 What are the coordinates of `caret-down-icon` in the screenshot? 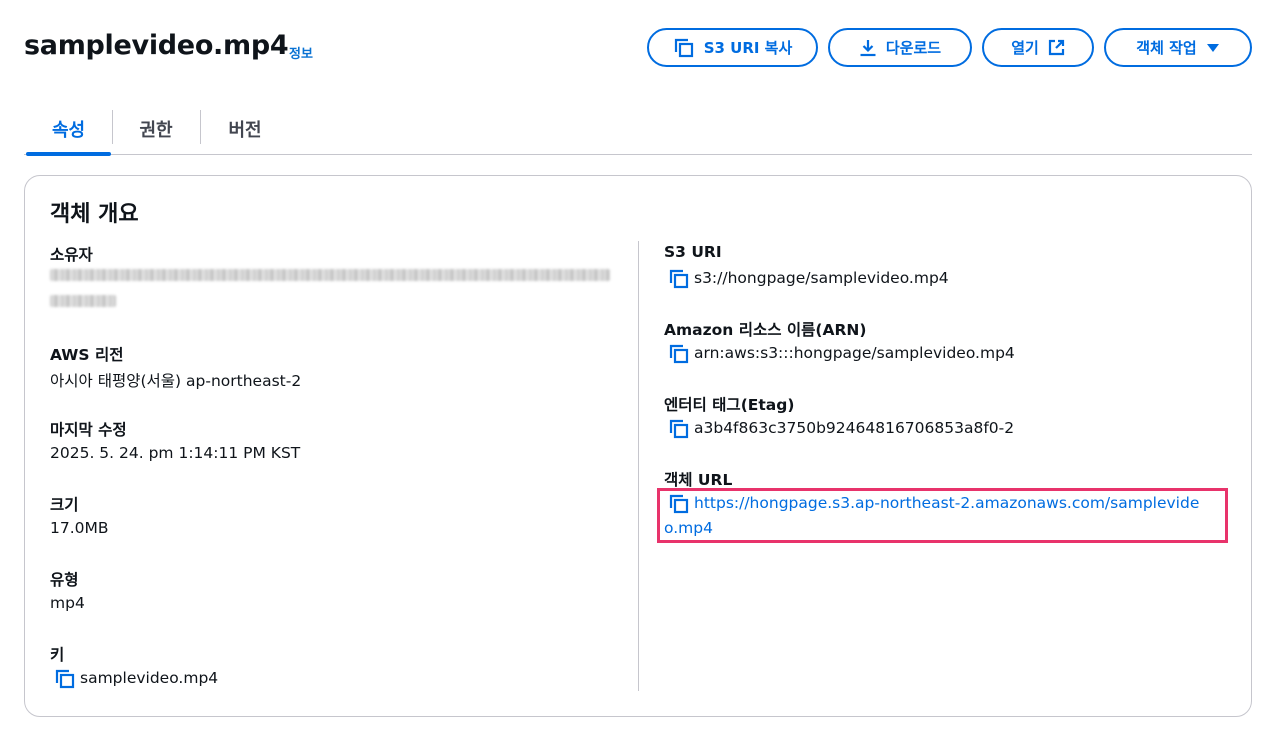 It's located at (1212, 47).